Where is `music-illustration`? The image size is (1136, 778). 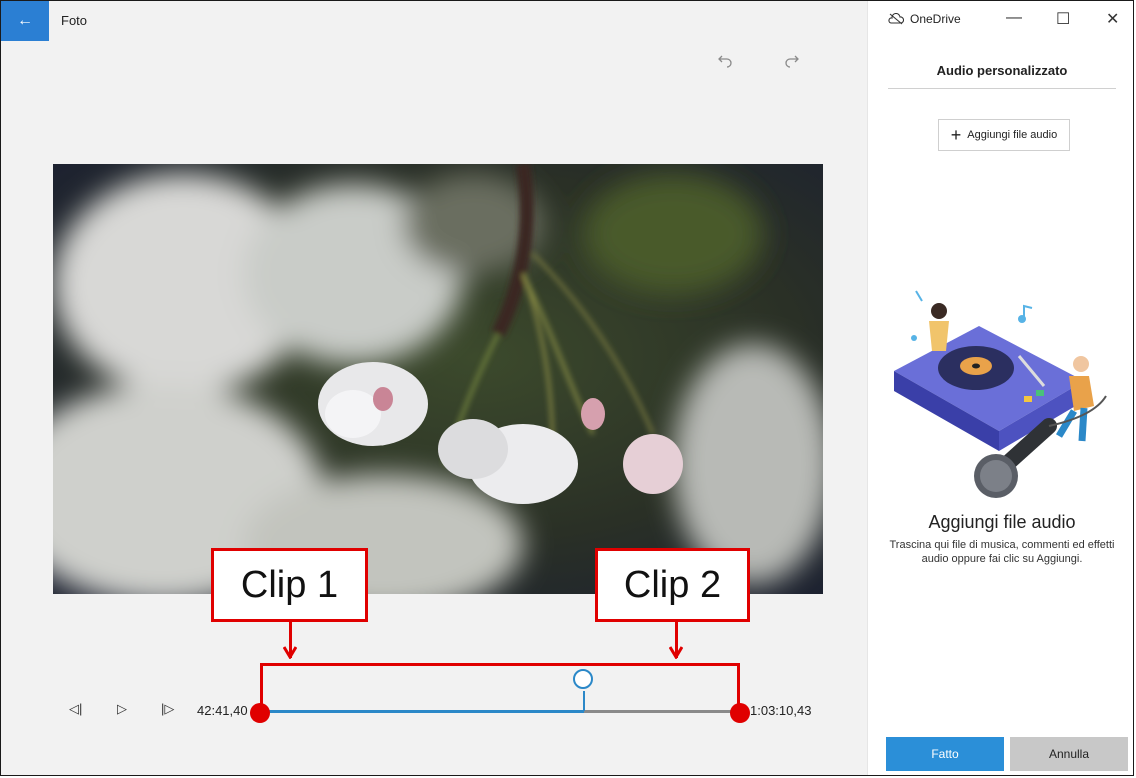
music-illustration is located at coordinates (1000, 394).